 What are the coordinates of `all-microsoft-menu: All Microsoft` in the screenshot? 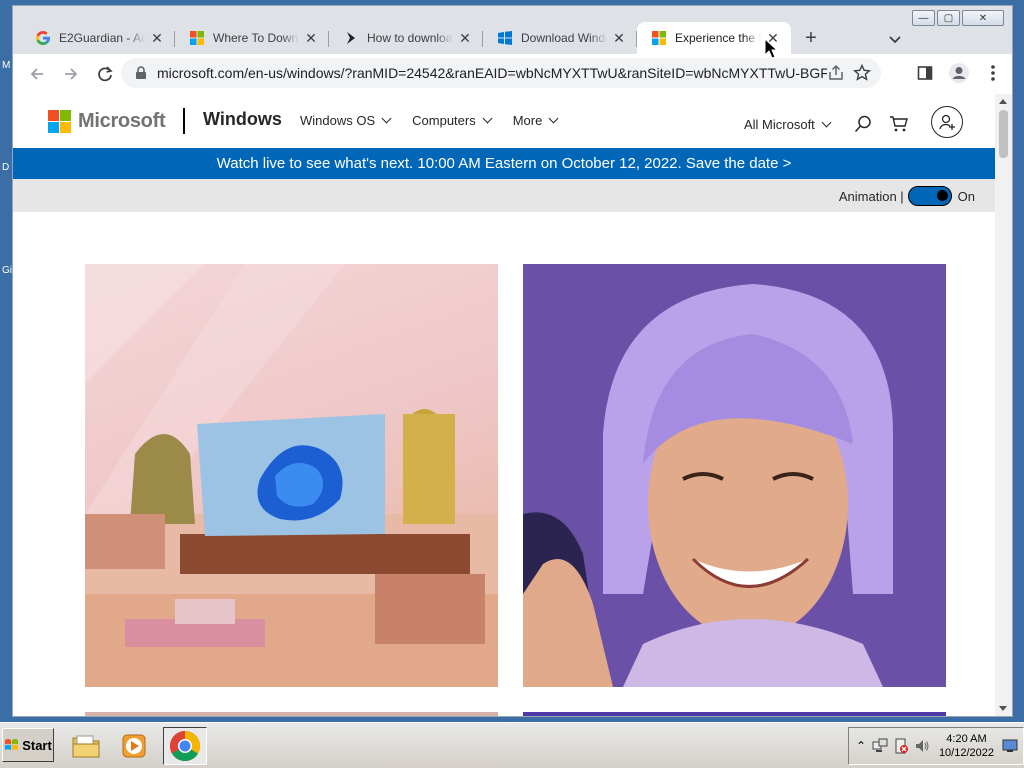 It's located at (788, 124).